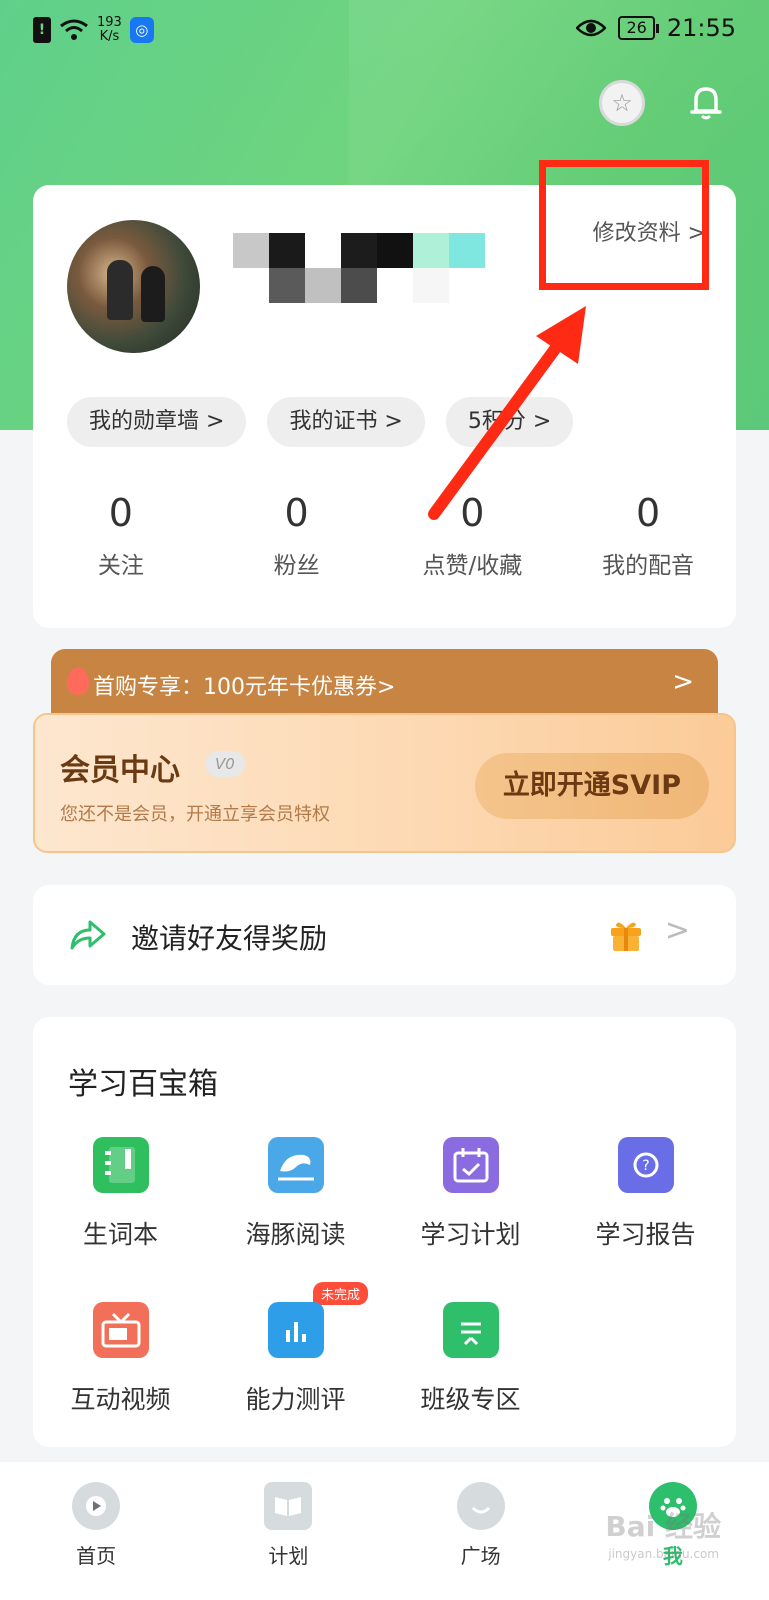 The height and width of the screenshot is (1600, 769). I want to click on invite-friends-row: 邀请好友得奖励 >, so click(384, 935).